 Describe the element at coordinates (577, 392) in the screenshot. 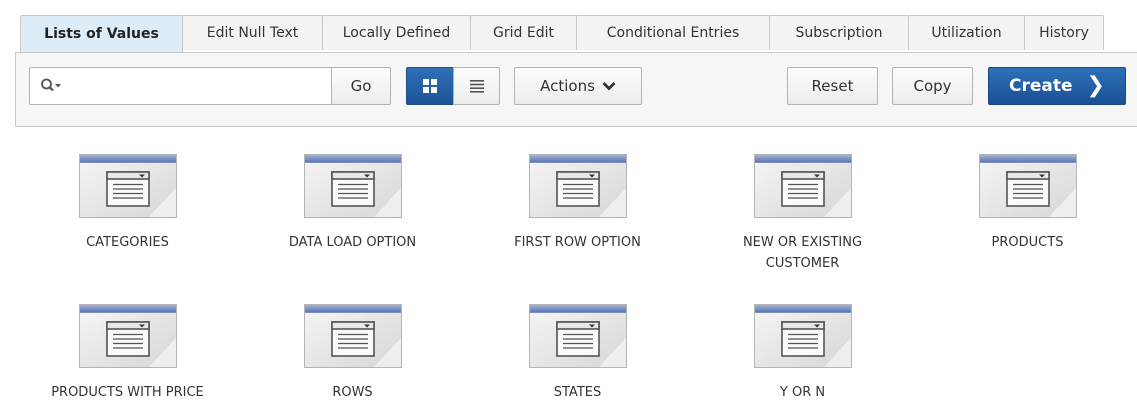

I see `item-label: STATES` at that location.